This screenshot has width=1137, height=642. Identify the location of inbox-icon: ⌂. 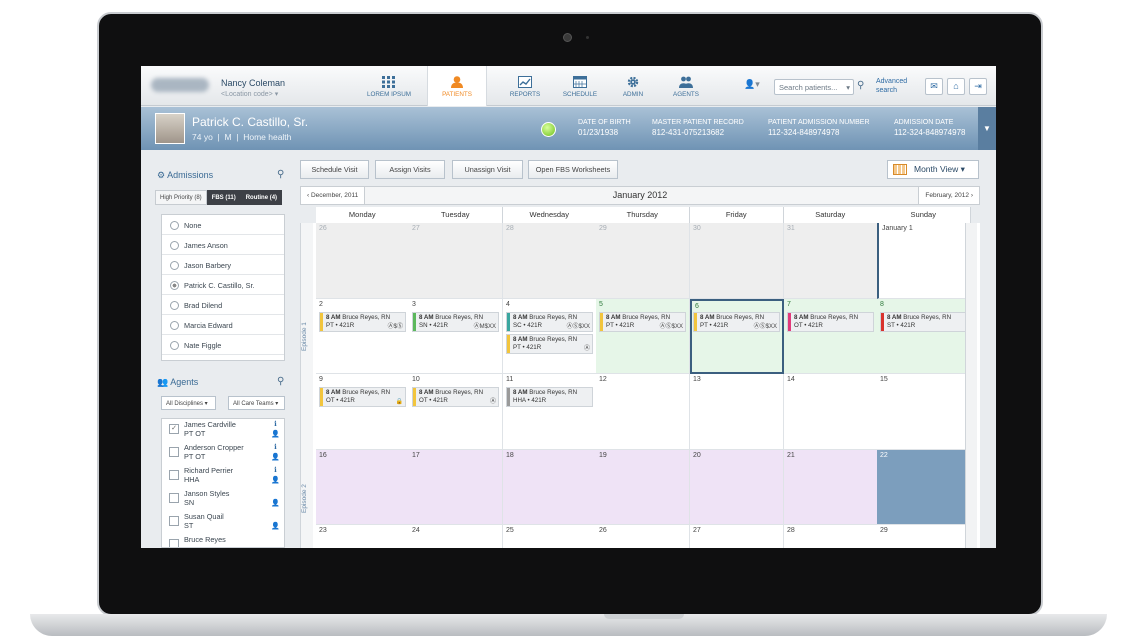
(956, 86).